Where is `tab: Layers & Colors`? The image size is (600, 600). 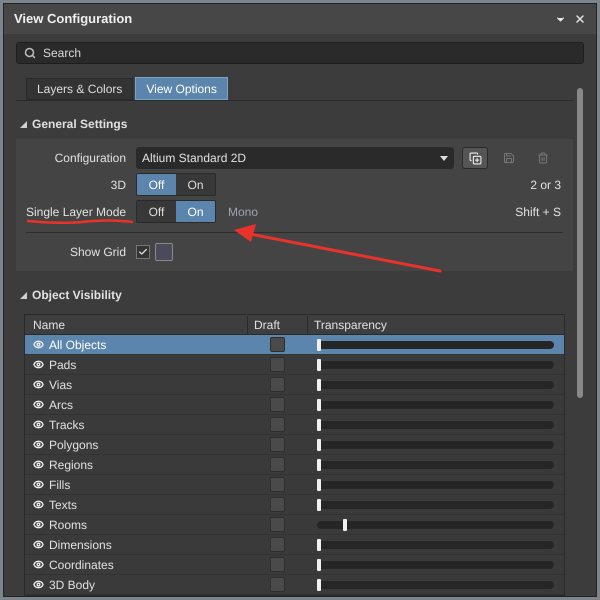
tab: Layers & Colors is located at coordinates (80, 89).